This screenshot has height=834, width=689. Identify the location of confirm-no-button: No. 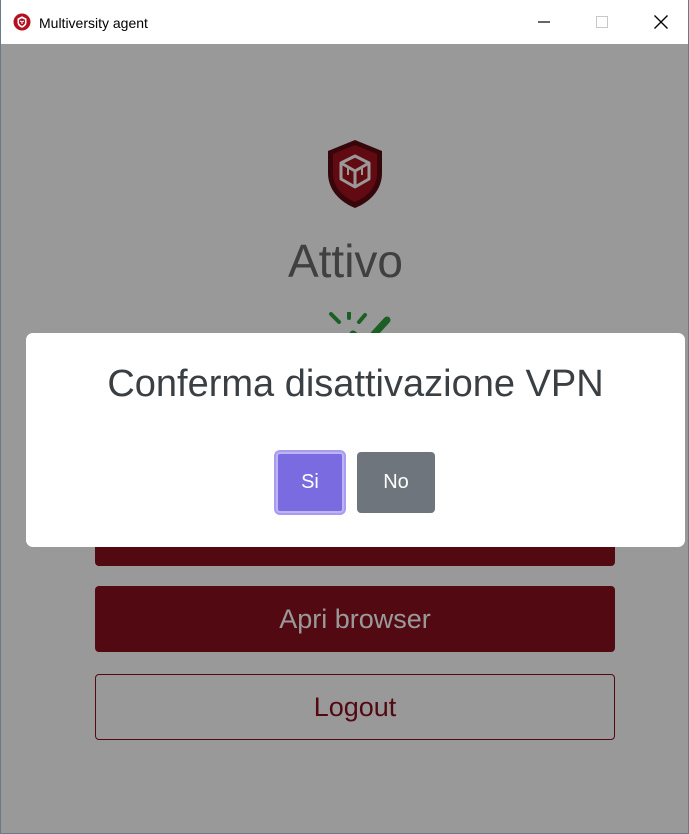
(396, 482).